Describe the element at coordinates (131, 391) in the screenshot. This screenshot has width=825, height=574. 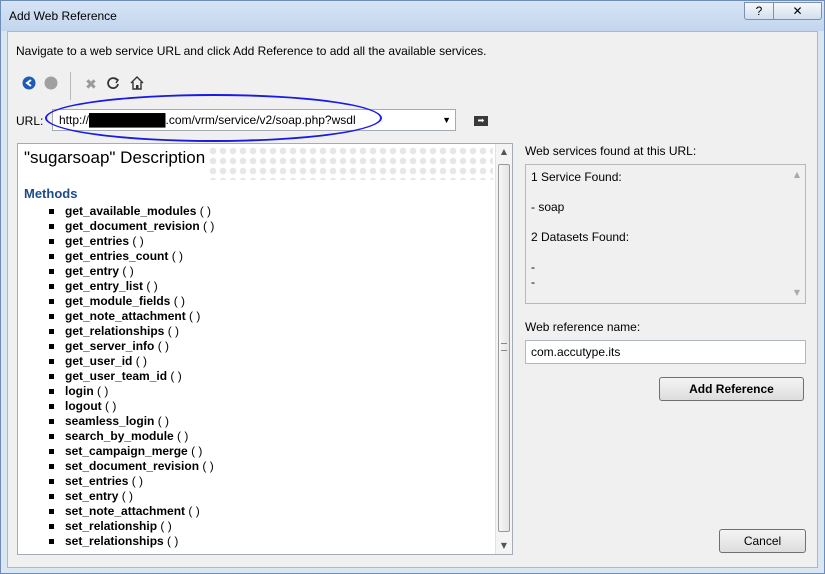
I see `method-item: login ( )` at that location.